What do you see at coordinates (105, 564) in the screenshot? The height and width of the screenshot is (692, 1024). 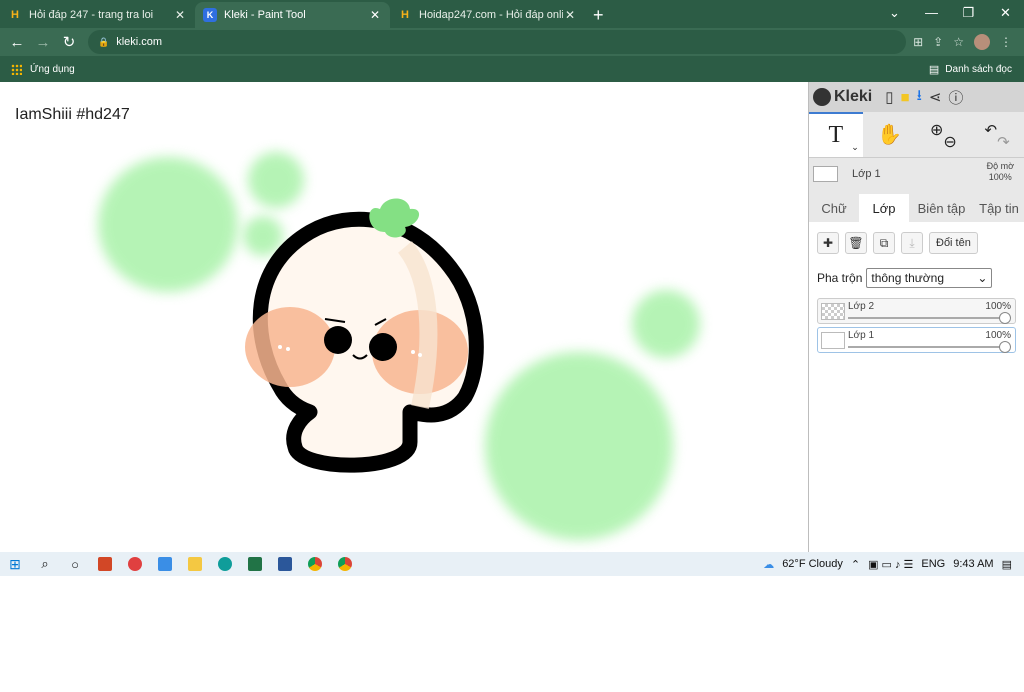 I see `powerpoint-icon` at bounding box center [105, 564].